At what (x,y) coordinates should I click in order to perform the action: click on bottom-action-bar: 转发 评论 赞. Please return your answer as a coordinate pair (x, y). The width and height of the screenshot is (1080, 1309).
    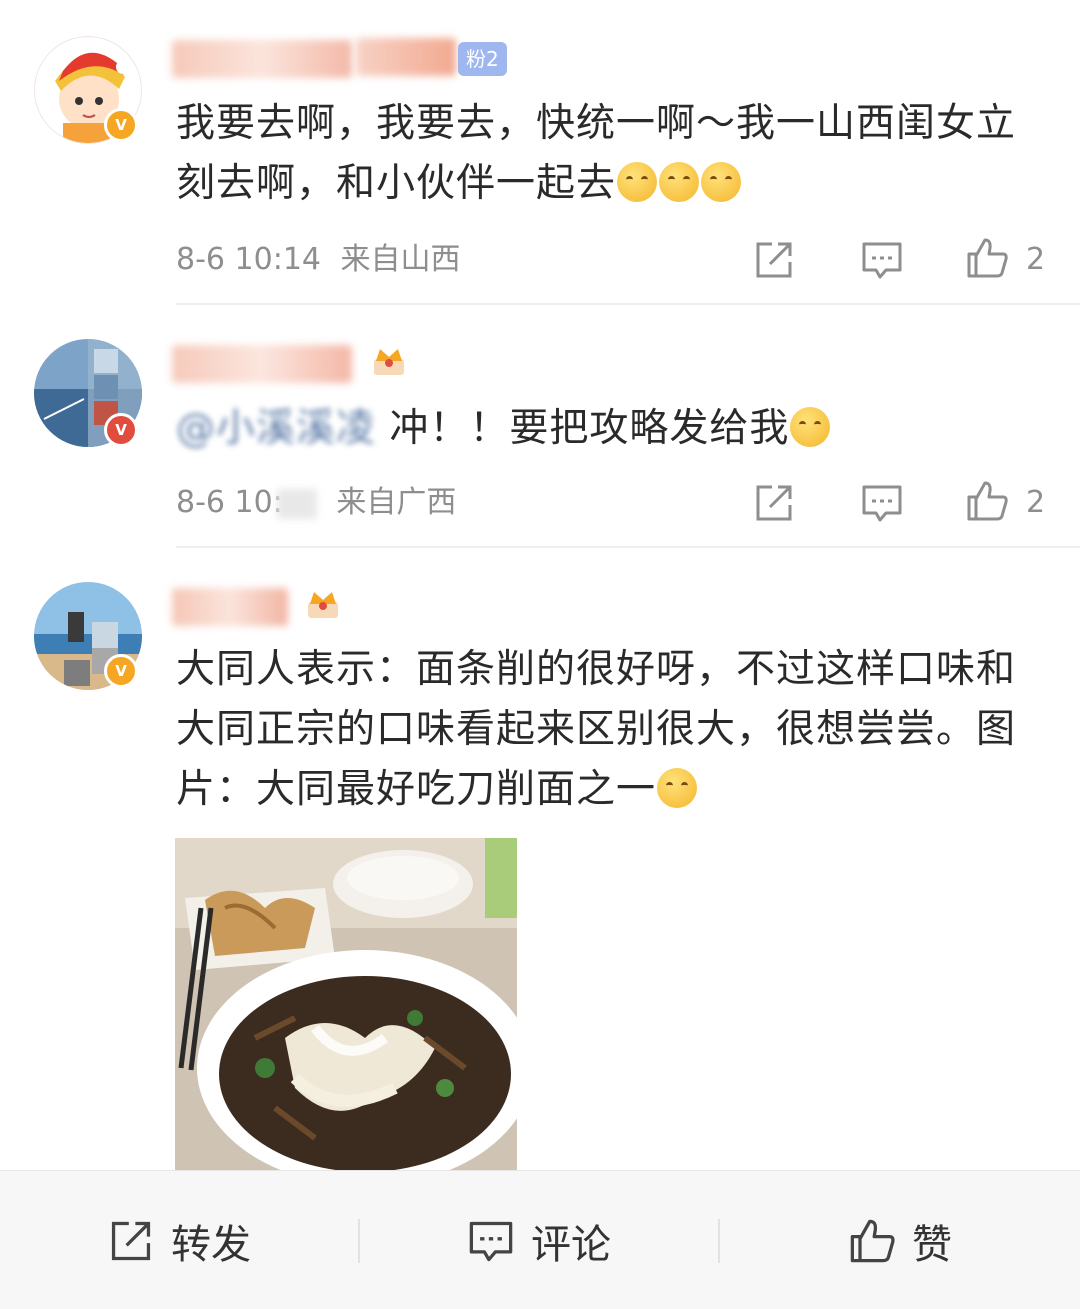
    Looking at the image, I should click on (540, 1239).